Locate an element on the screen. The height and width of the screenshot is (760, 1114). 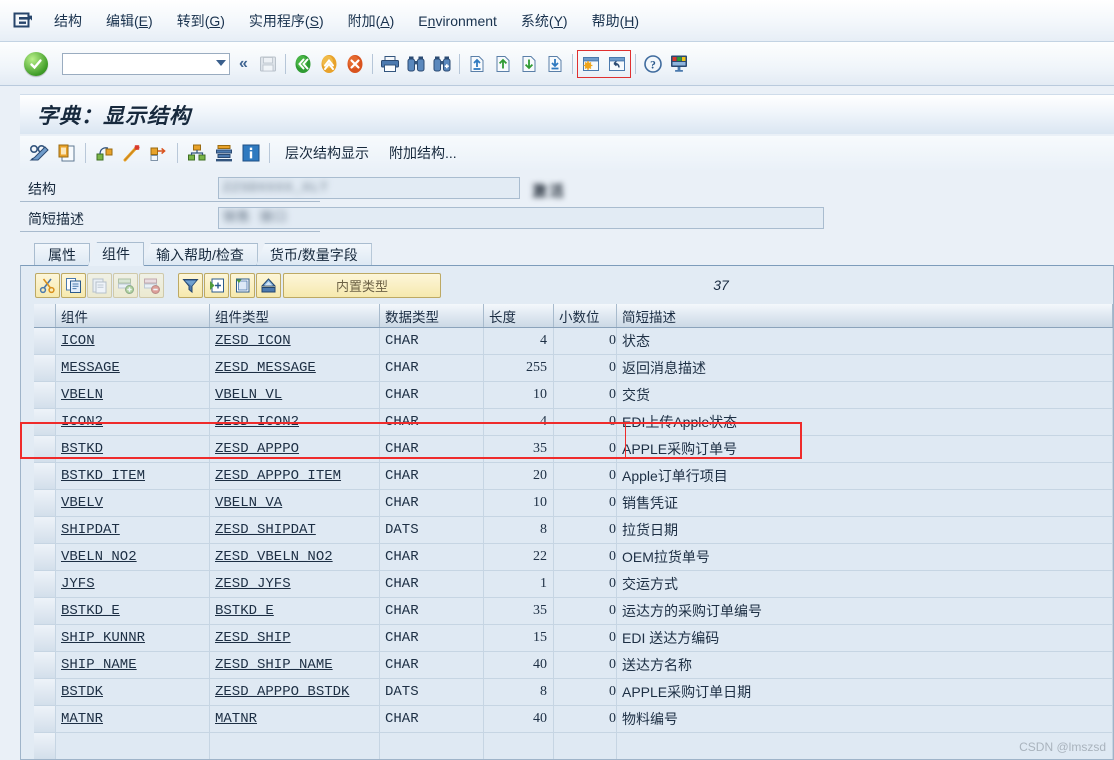
cell-component: ICON is located at coordinates (133, 341).